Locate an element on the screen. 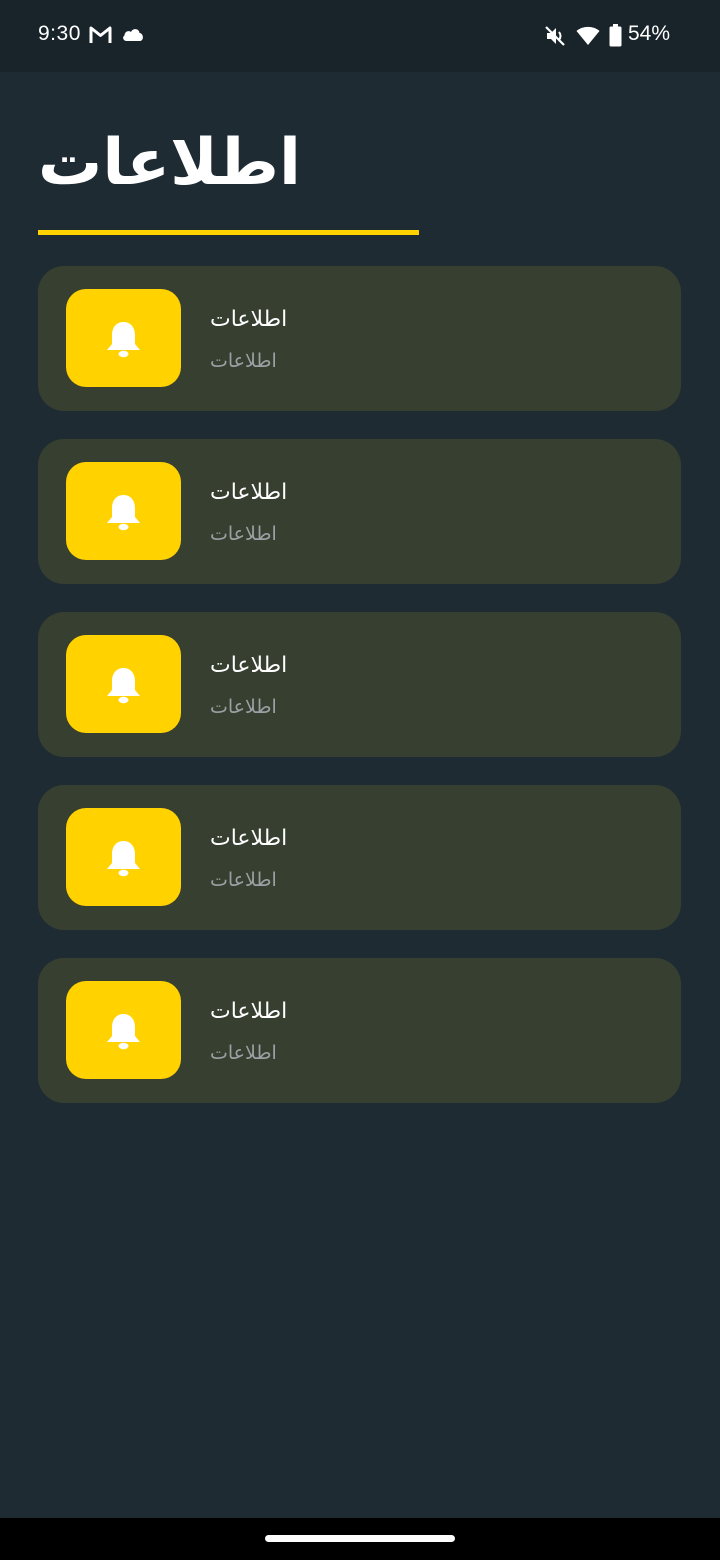  page-title: اطلاعات is located at coordinates (169, 163).